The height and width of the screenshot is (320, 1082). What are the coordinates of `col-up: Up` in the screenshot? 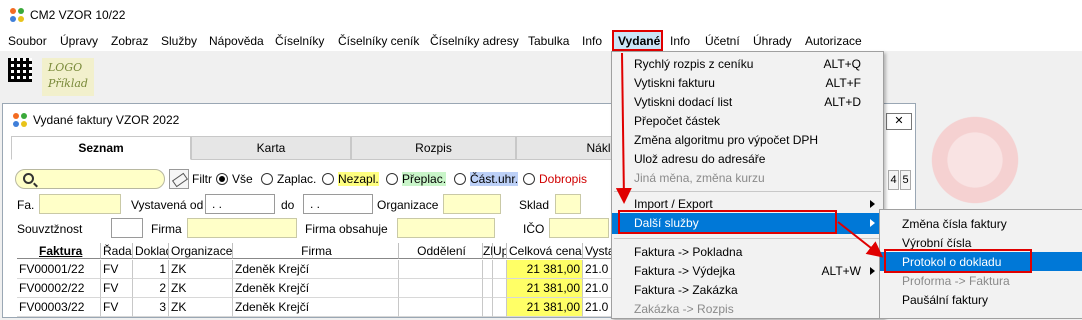 It's located at (500, 251).